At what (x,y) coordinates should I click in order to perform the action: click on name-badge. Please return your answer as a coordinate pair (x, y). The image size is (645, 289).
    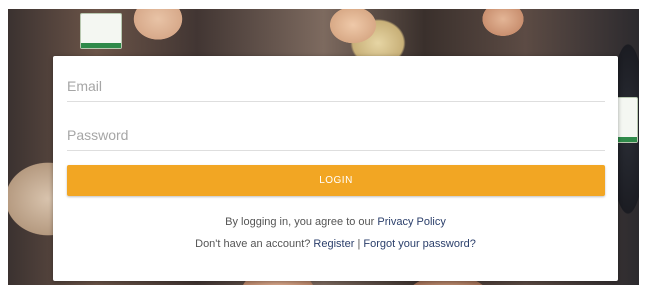
    Looking at the image, I should click on (101, 31).